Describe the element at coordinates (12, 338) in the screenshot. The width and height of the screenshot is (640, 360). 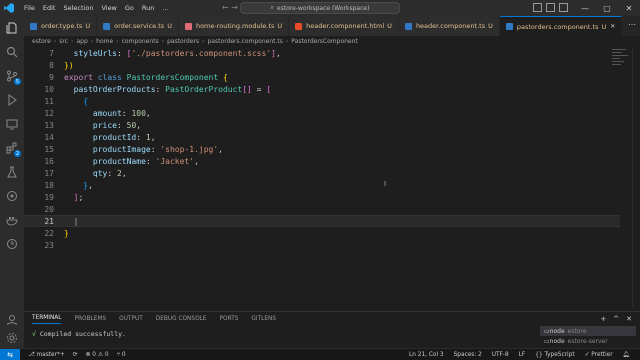
I see `settings-gear-icon` at that location.